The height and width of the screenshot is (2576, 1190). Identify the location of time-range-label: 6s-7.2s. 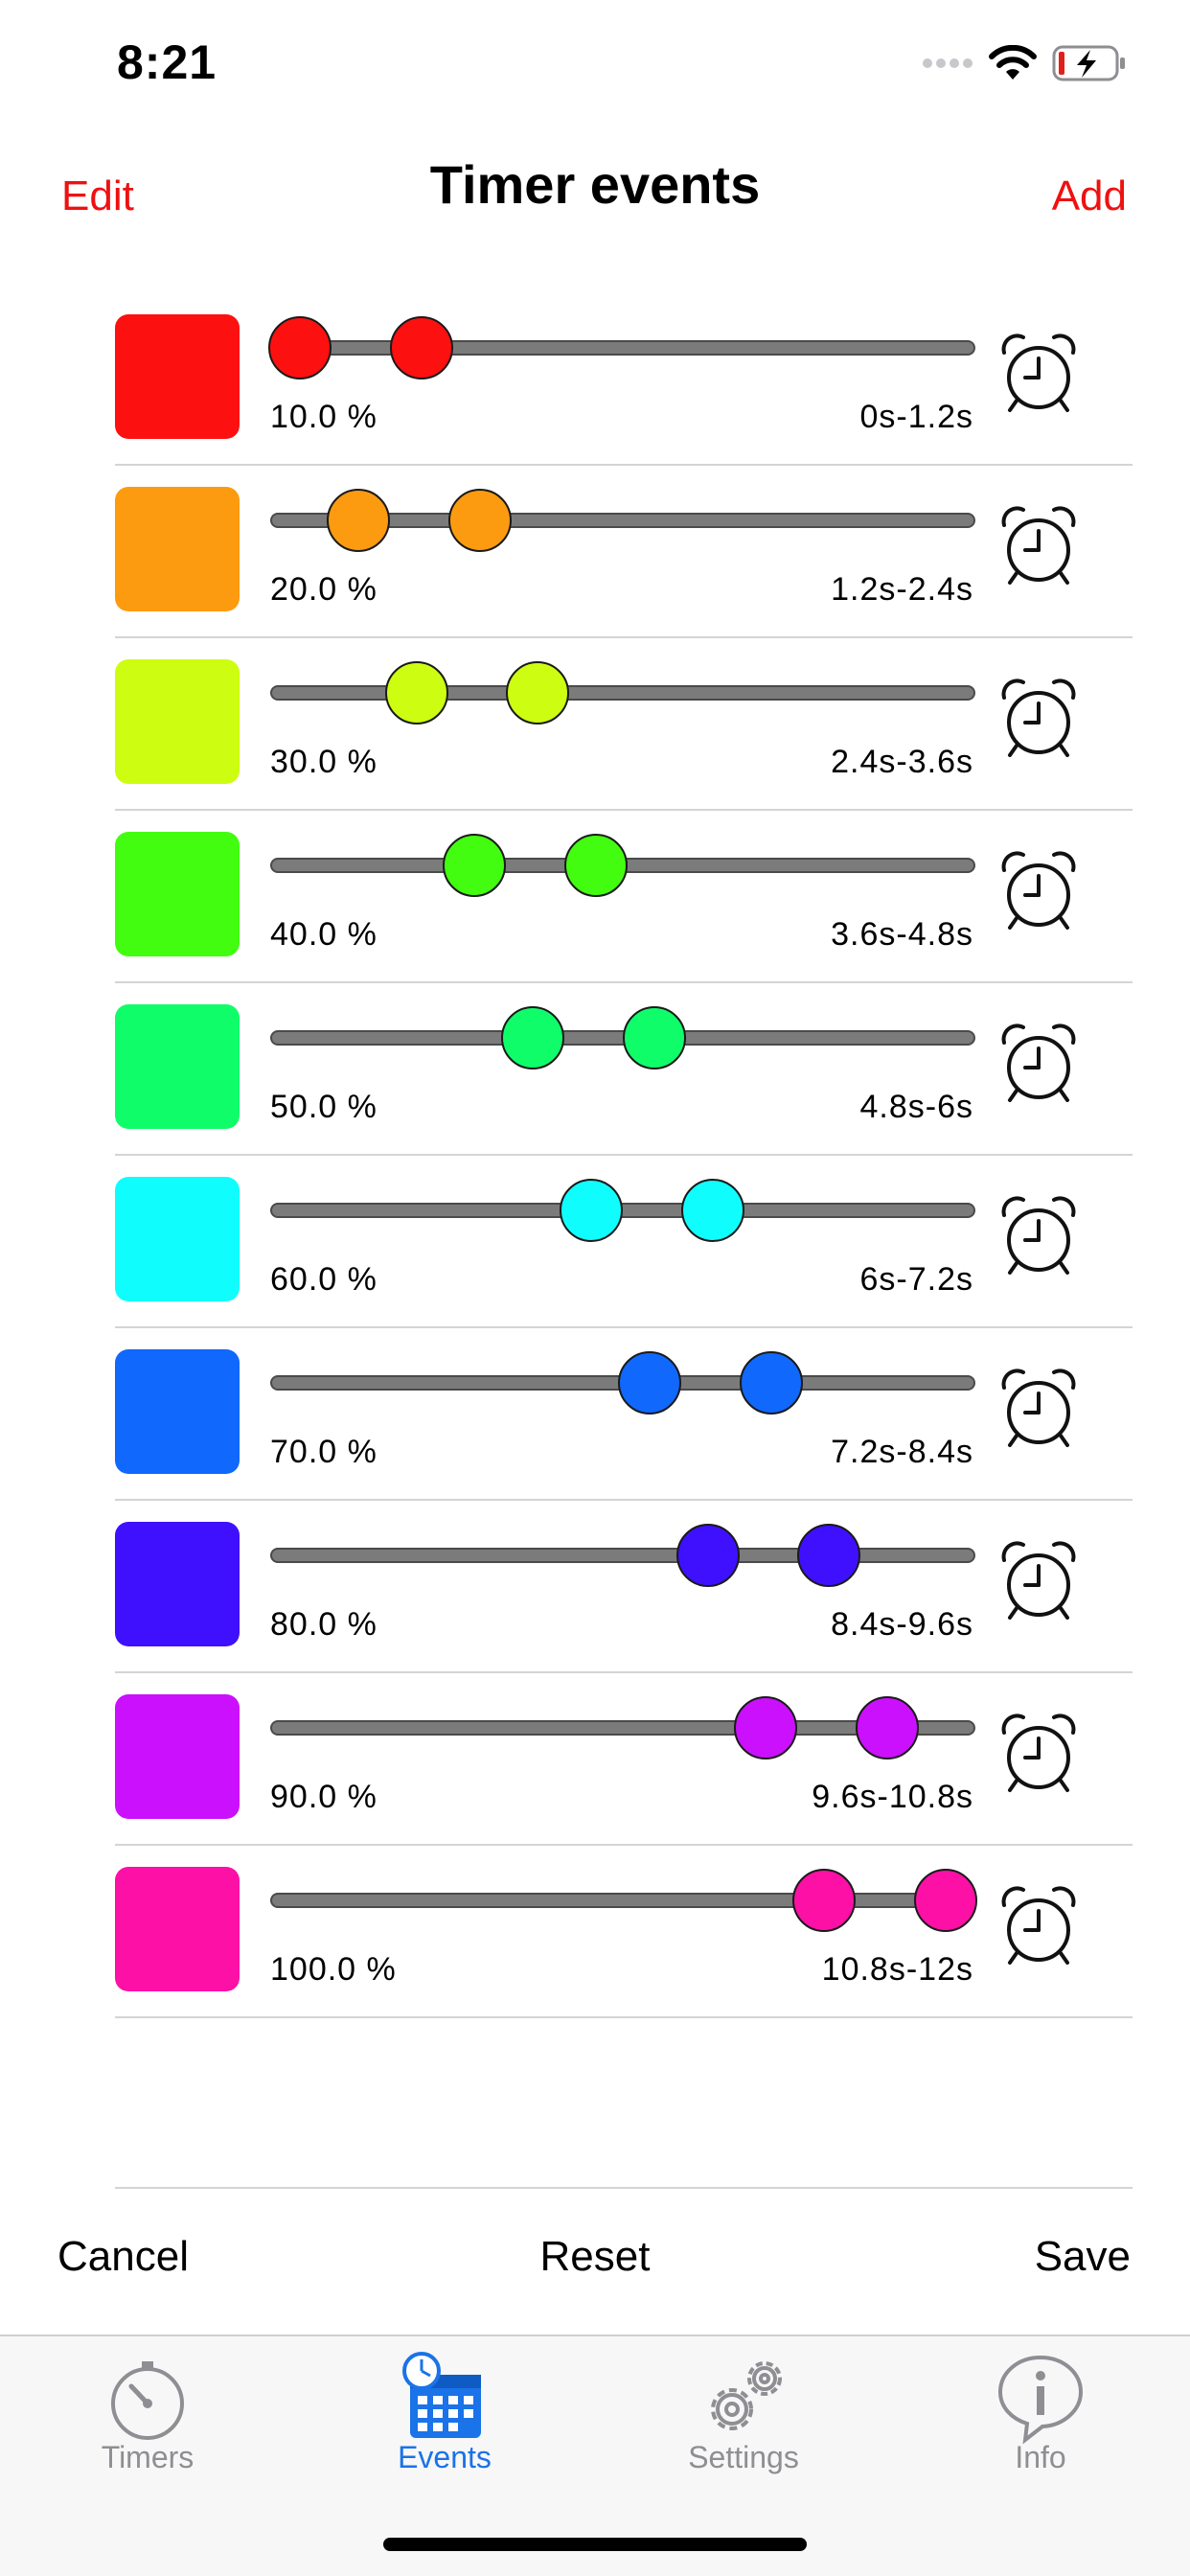
(916, 1279).